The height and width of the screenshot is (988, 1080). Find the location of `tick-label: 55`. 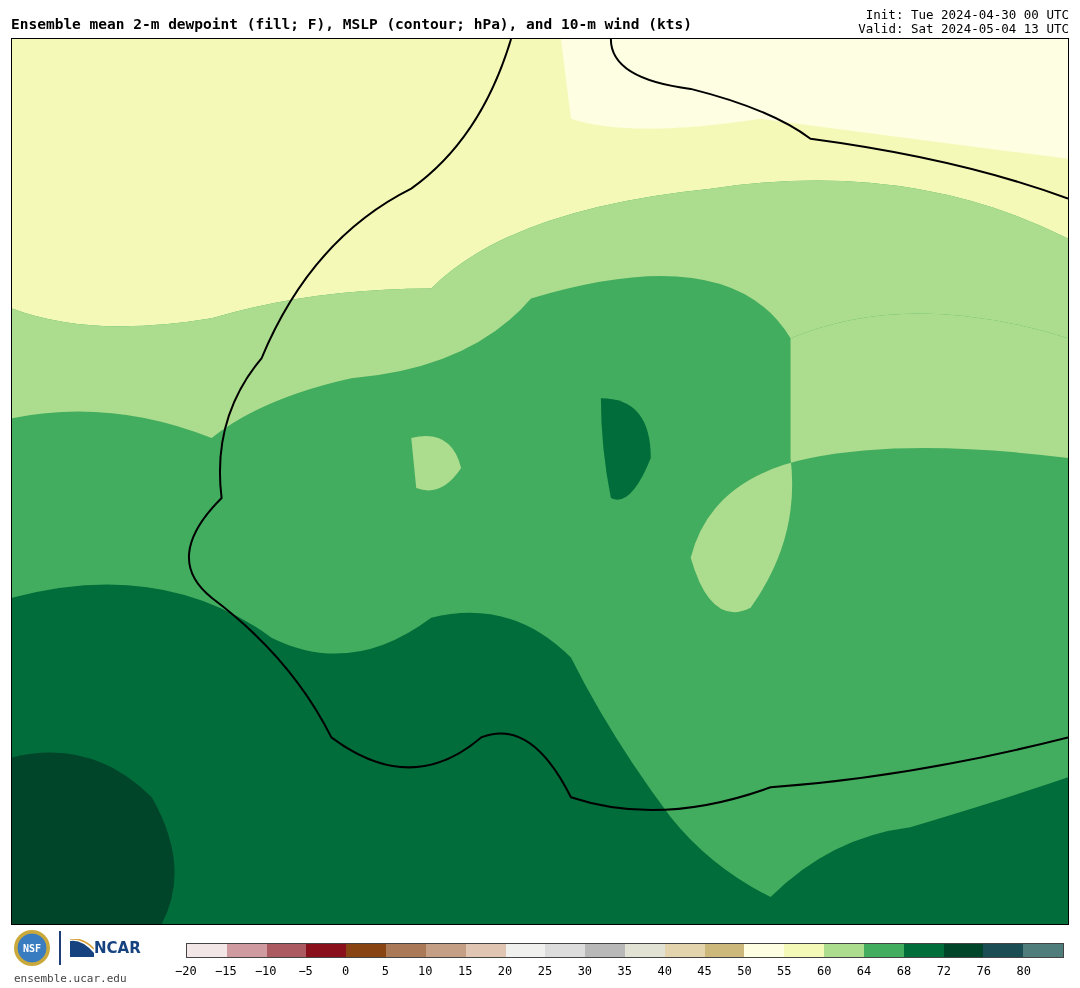

tick-label: 55 is located at coordinates (784, 971).